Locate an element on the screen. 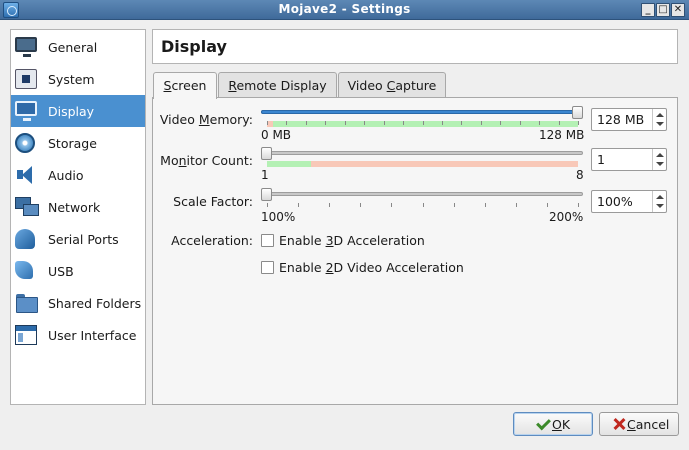  maximize-button: □ is located at coordinates (663, 10).